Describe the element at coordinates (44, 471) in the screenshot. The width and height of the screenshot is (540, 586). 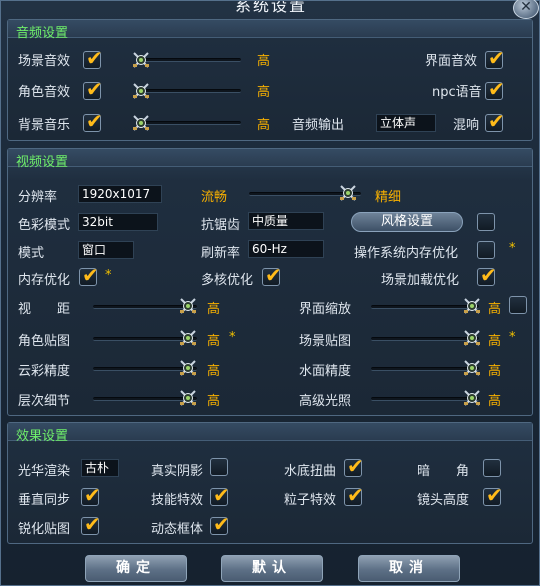
I see `glow-render-label: 光华渲染` at that location.